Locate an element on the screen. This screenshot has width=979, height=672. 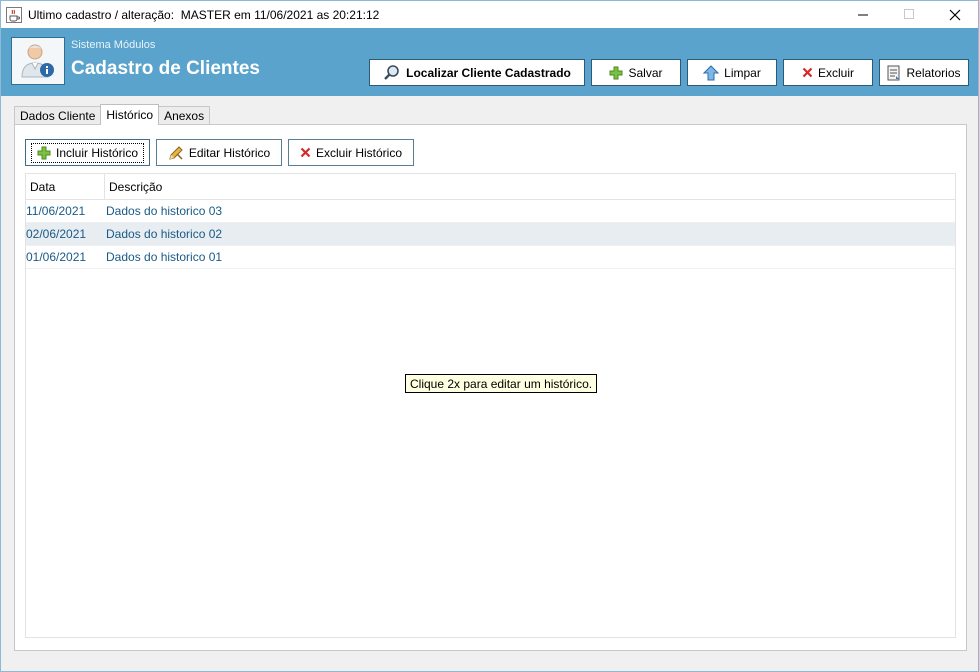
row-date: 02/06/2021 is located at coordinates (56, 234).